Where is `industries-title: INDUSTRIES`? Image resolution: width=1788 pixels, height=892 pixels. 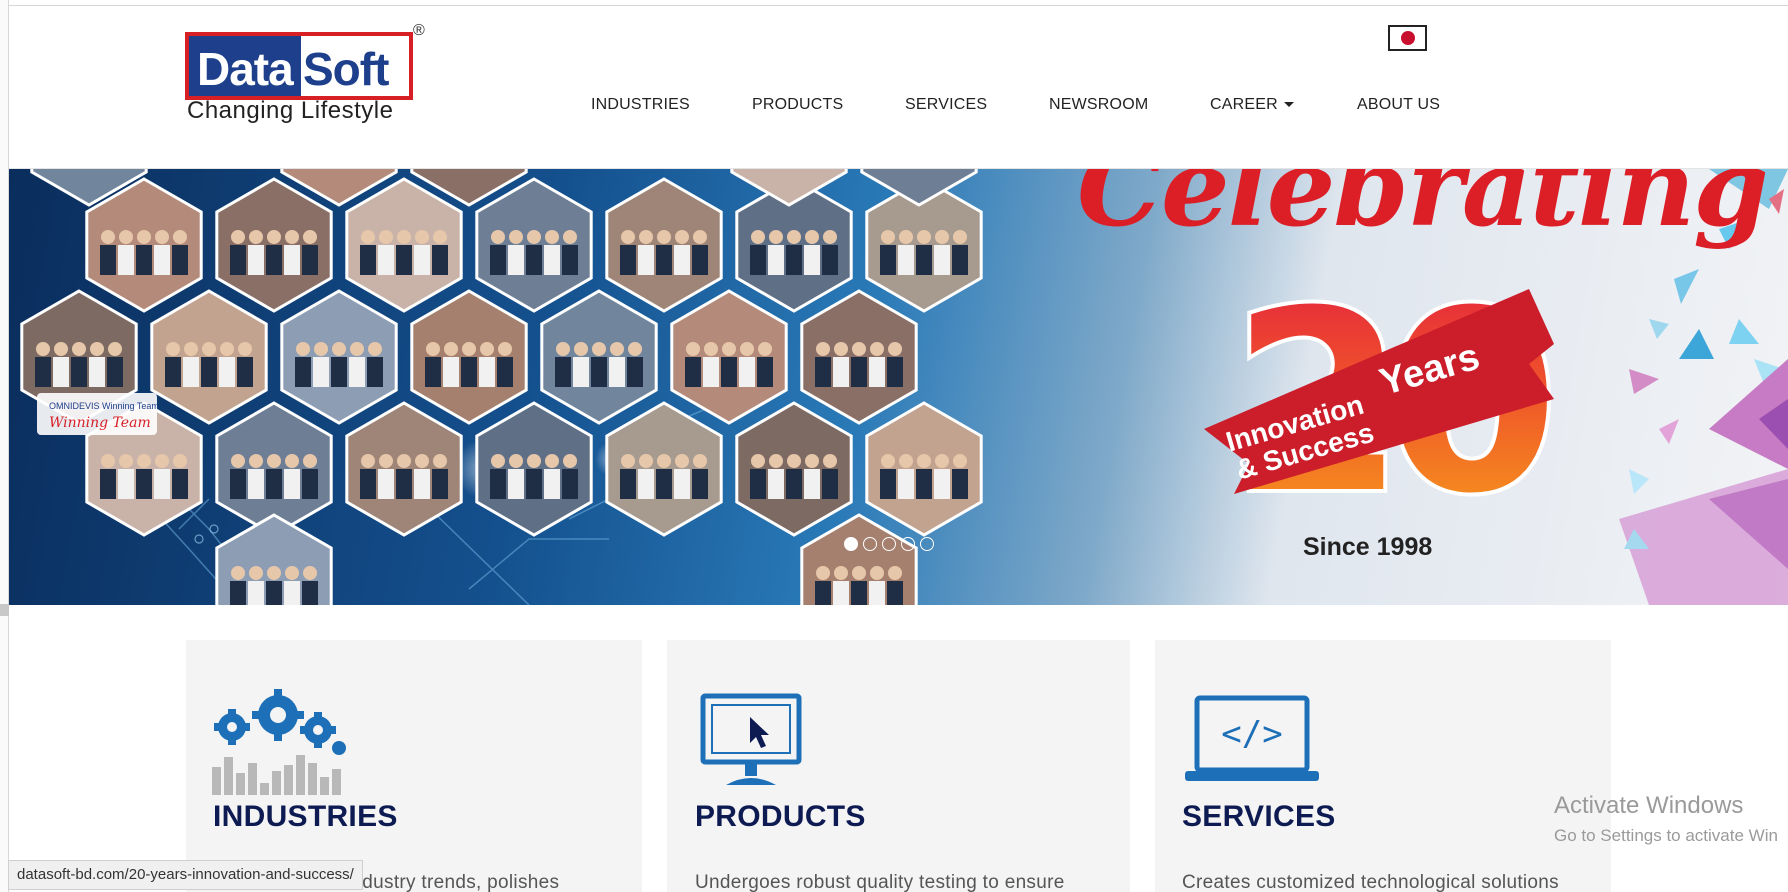
industries-title: INDUSTRIES is located at coordinates (305, 816).